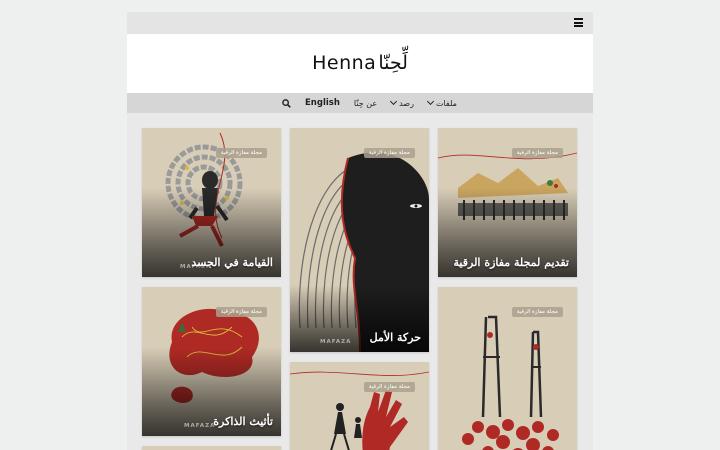  I want to click on article-card: مجلة مفازة الرقية MAFAZA حركة الأمل, so click(359, 240).